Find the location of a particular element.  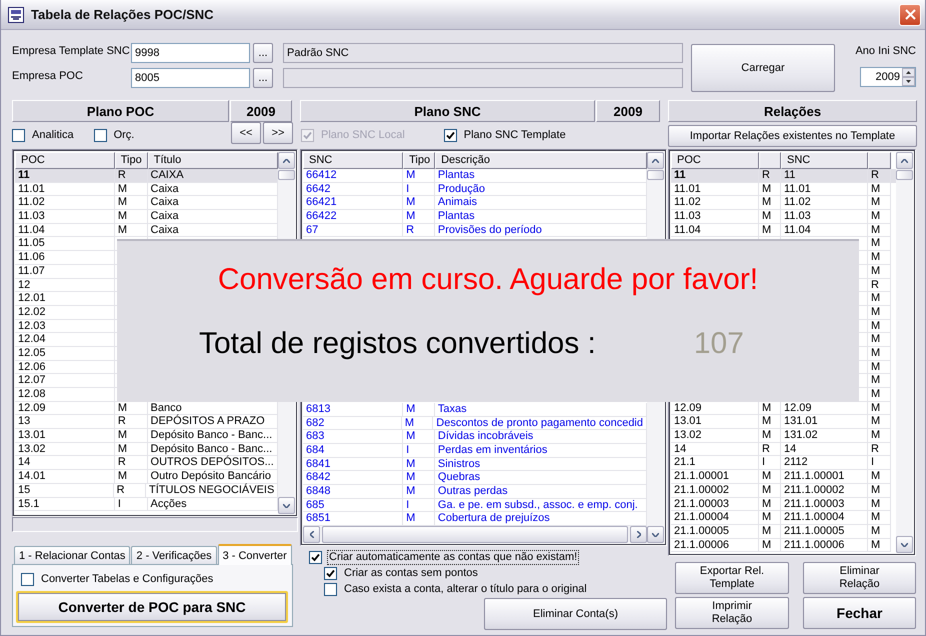

table-cell: 21.1.00001 is located at coordinates (715, 477).